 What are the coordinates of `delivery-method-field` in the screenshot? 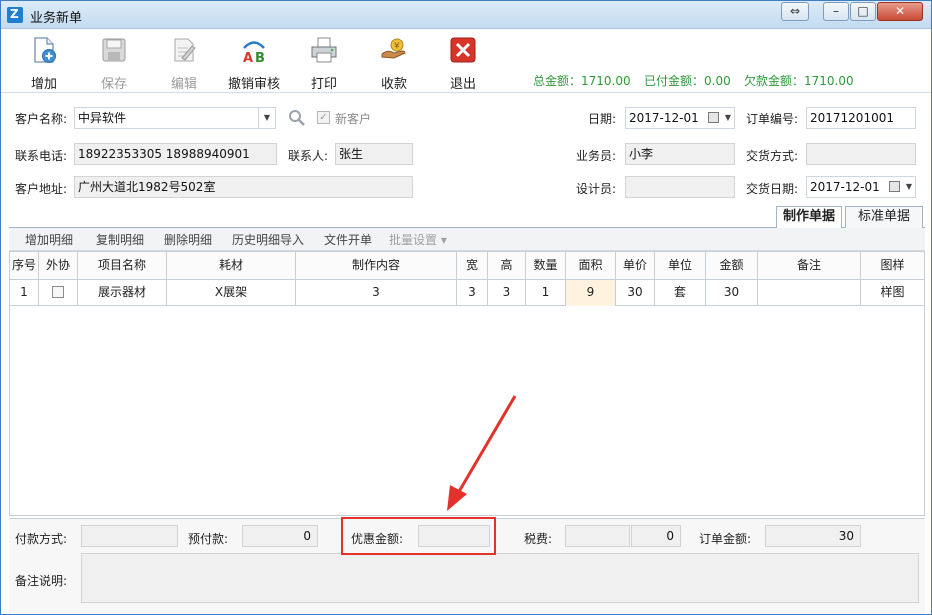 It's located at (861, 154).